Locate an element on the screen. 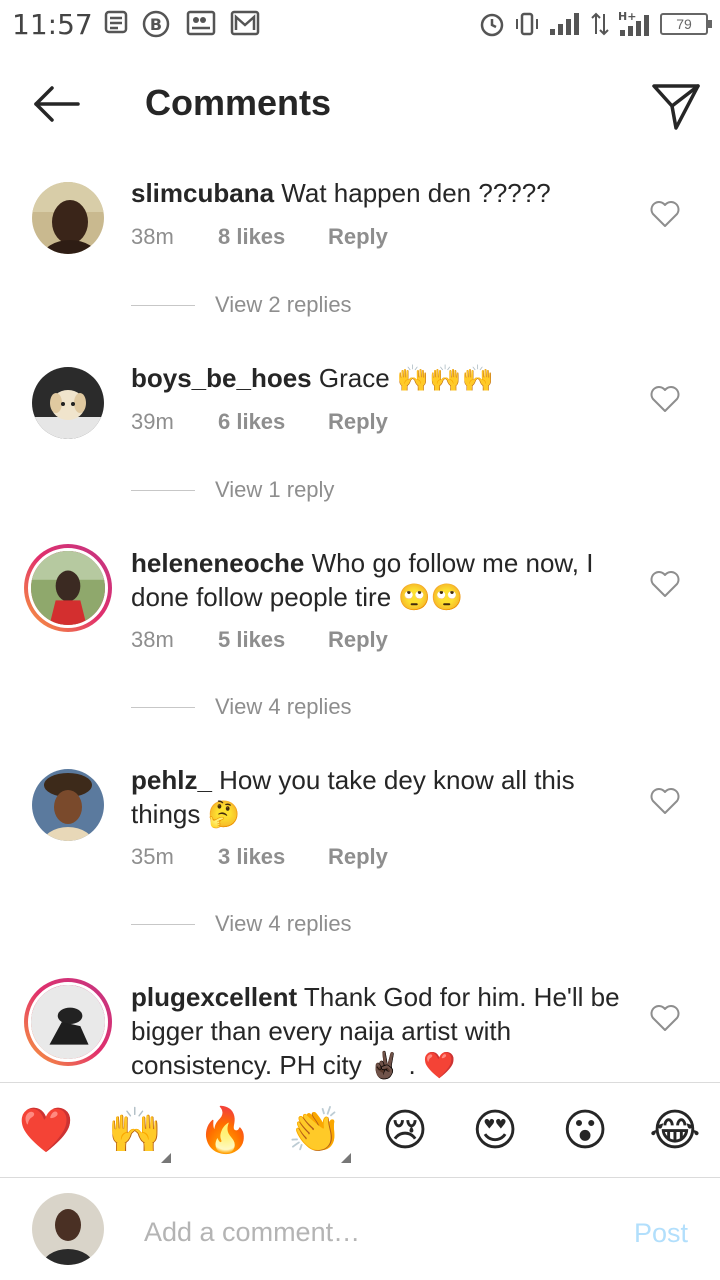 Image resolution: width=720 pixels, height=1280 pixels. comment-body: Wat happen den ????? is located at coordinates (416, 193).